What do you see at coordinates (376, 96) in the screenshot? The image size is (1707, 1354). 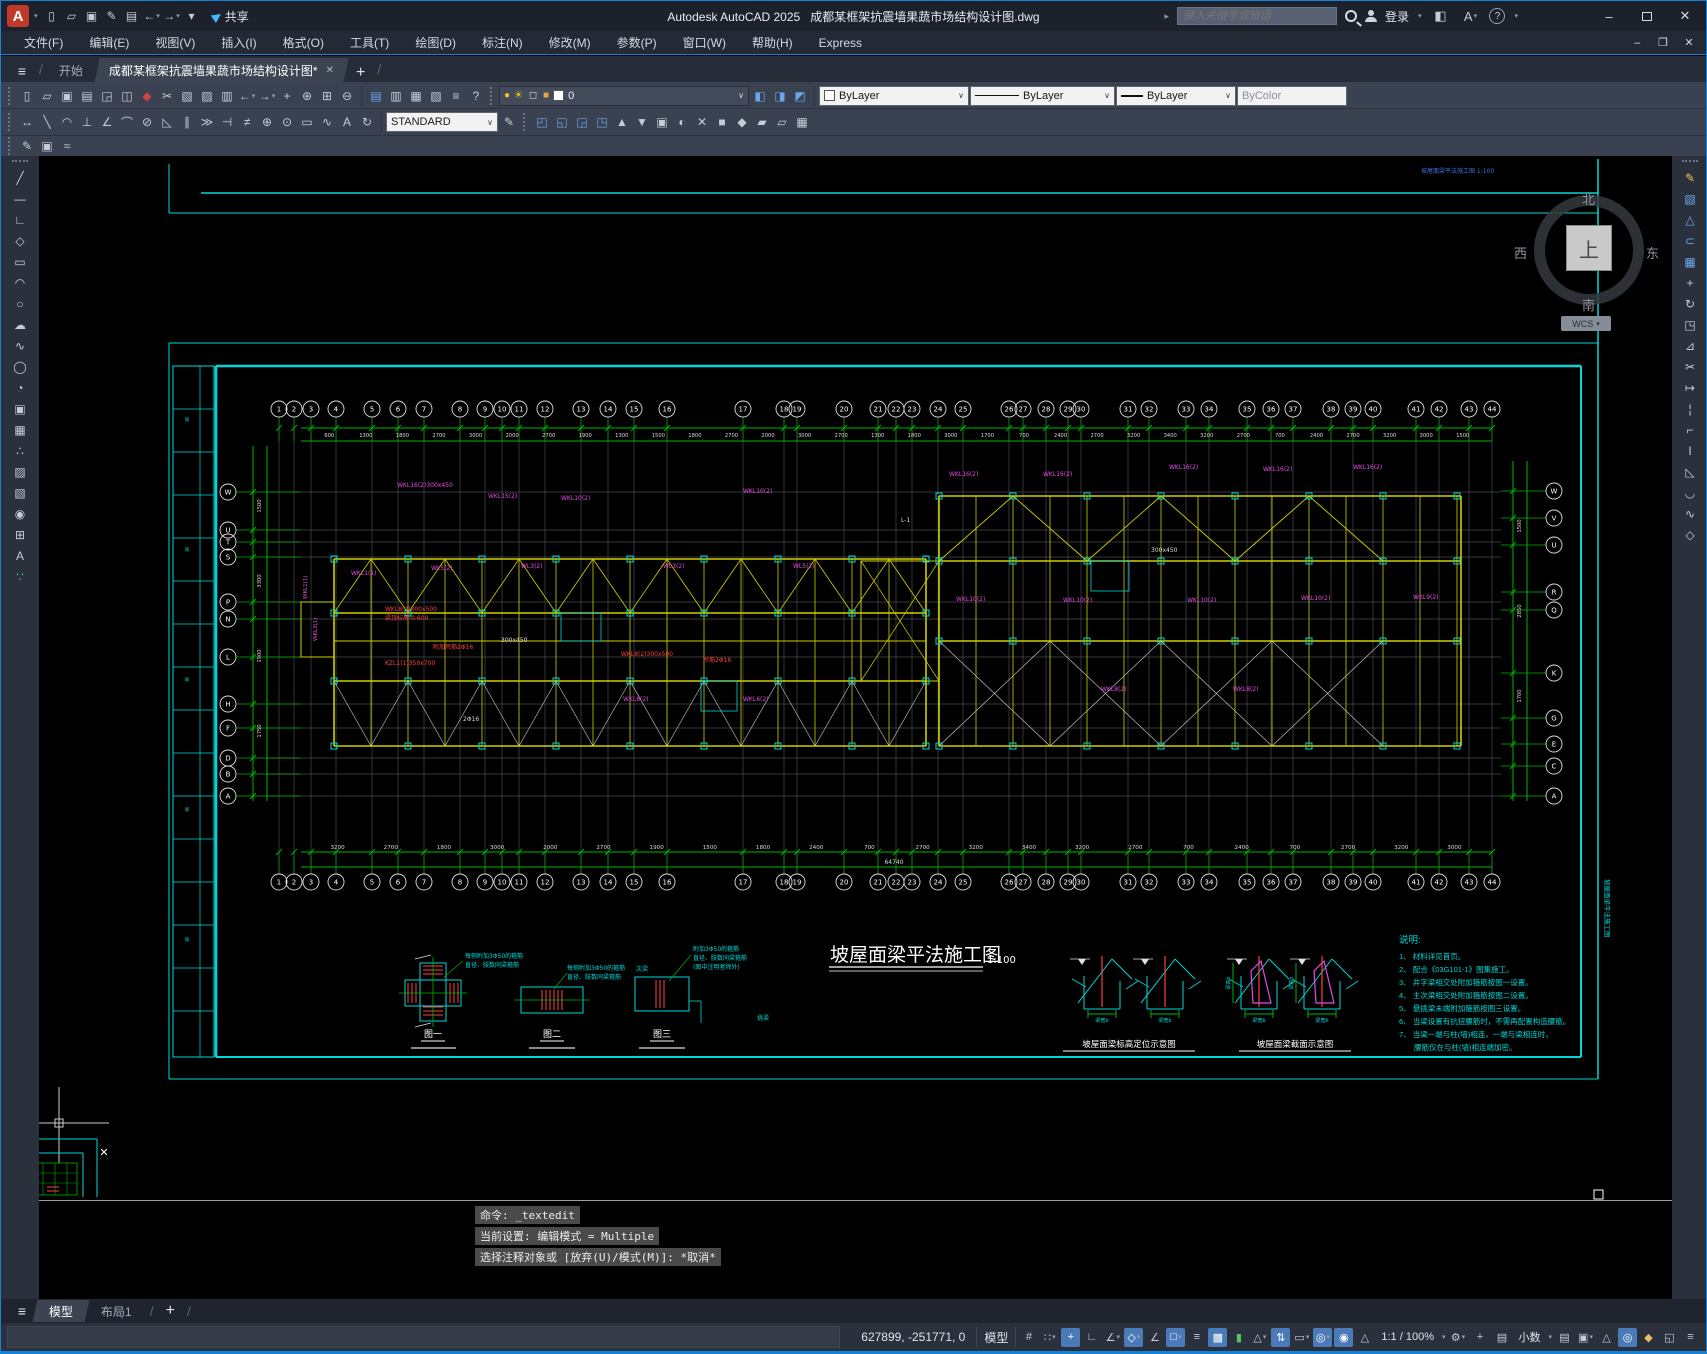 I see `layer-properties-icon: ▤` at bounding box center [376, 96].